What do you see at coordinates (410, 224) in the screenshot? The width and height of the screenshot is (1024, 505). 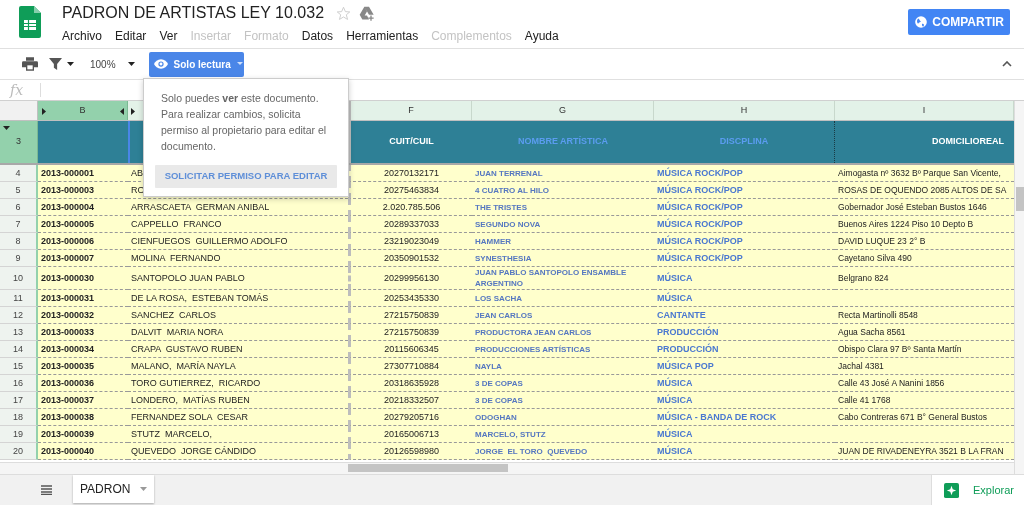 I see `table-cell: 20289337033` at bounding box center [410, 224].